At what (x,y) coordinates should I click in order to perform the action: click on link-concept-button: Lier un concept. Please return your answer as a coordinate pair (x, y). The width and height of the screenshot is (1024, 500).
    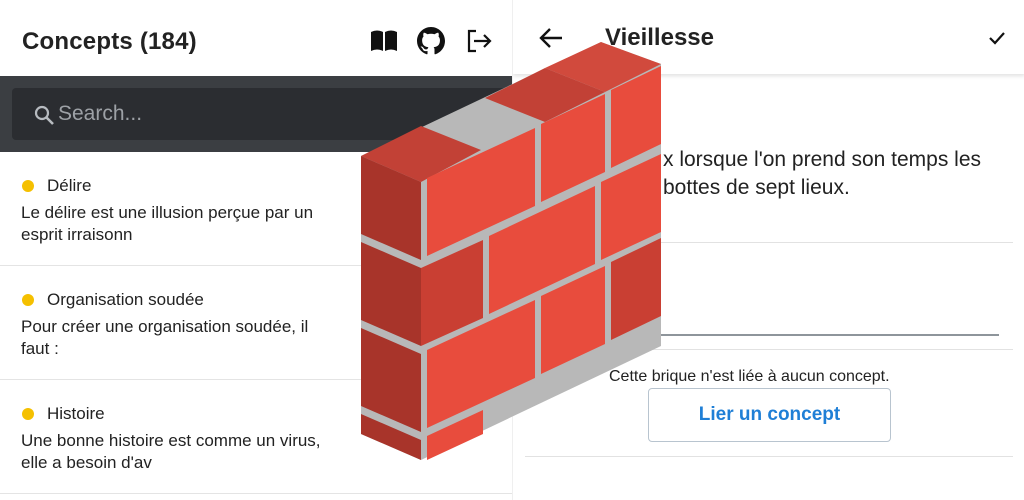
    Looking at the image, I should click on (769, 415).